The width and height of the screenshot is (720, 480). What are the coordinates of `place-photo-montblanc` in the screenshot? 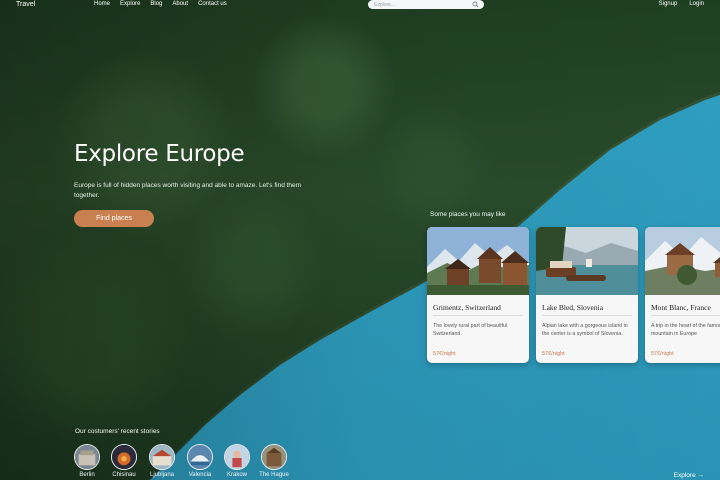 It's located at (682, 261).